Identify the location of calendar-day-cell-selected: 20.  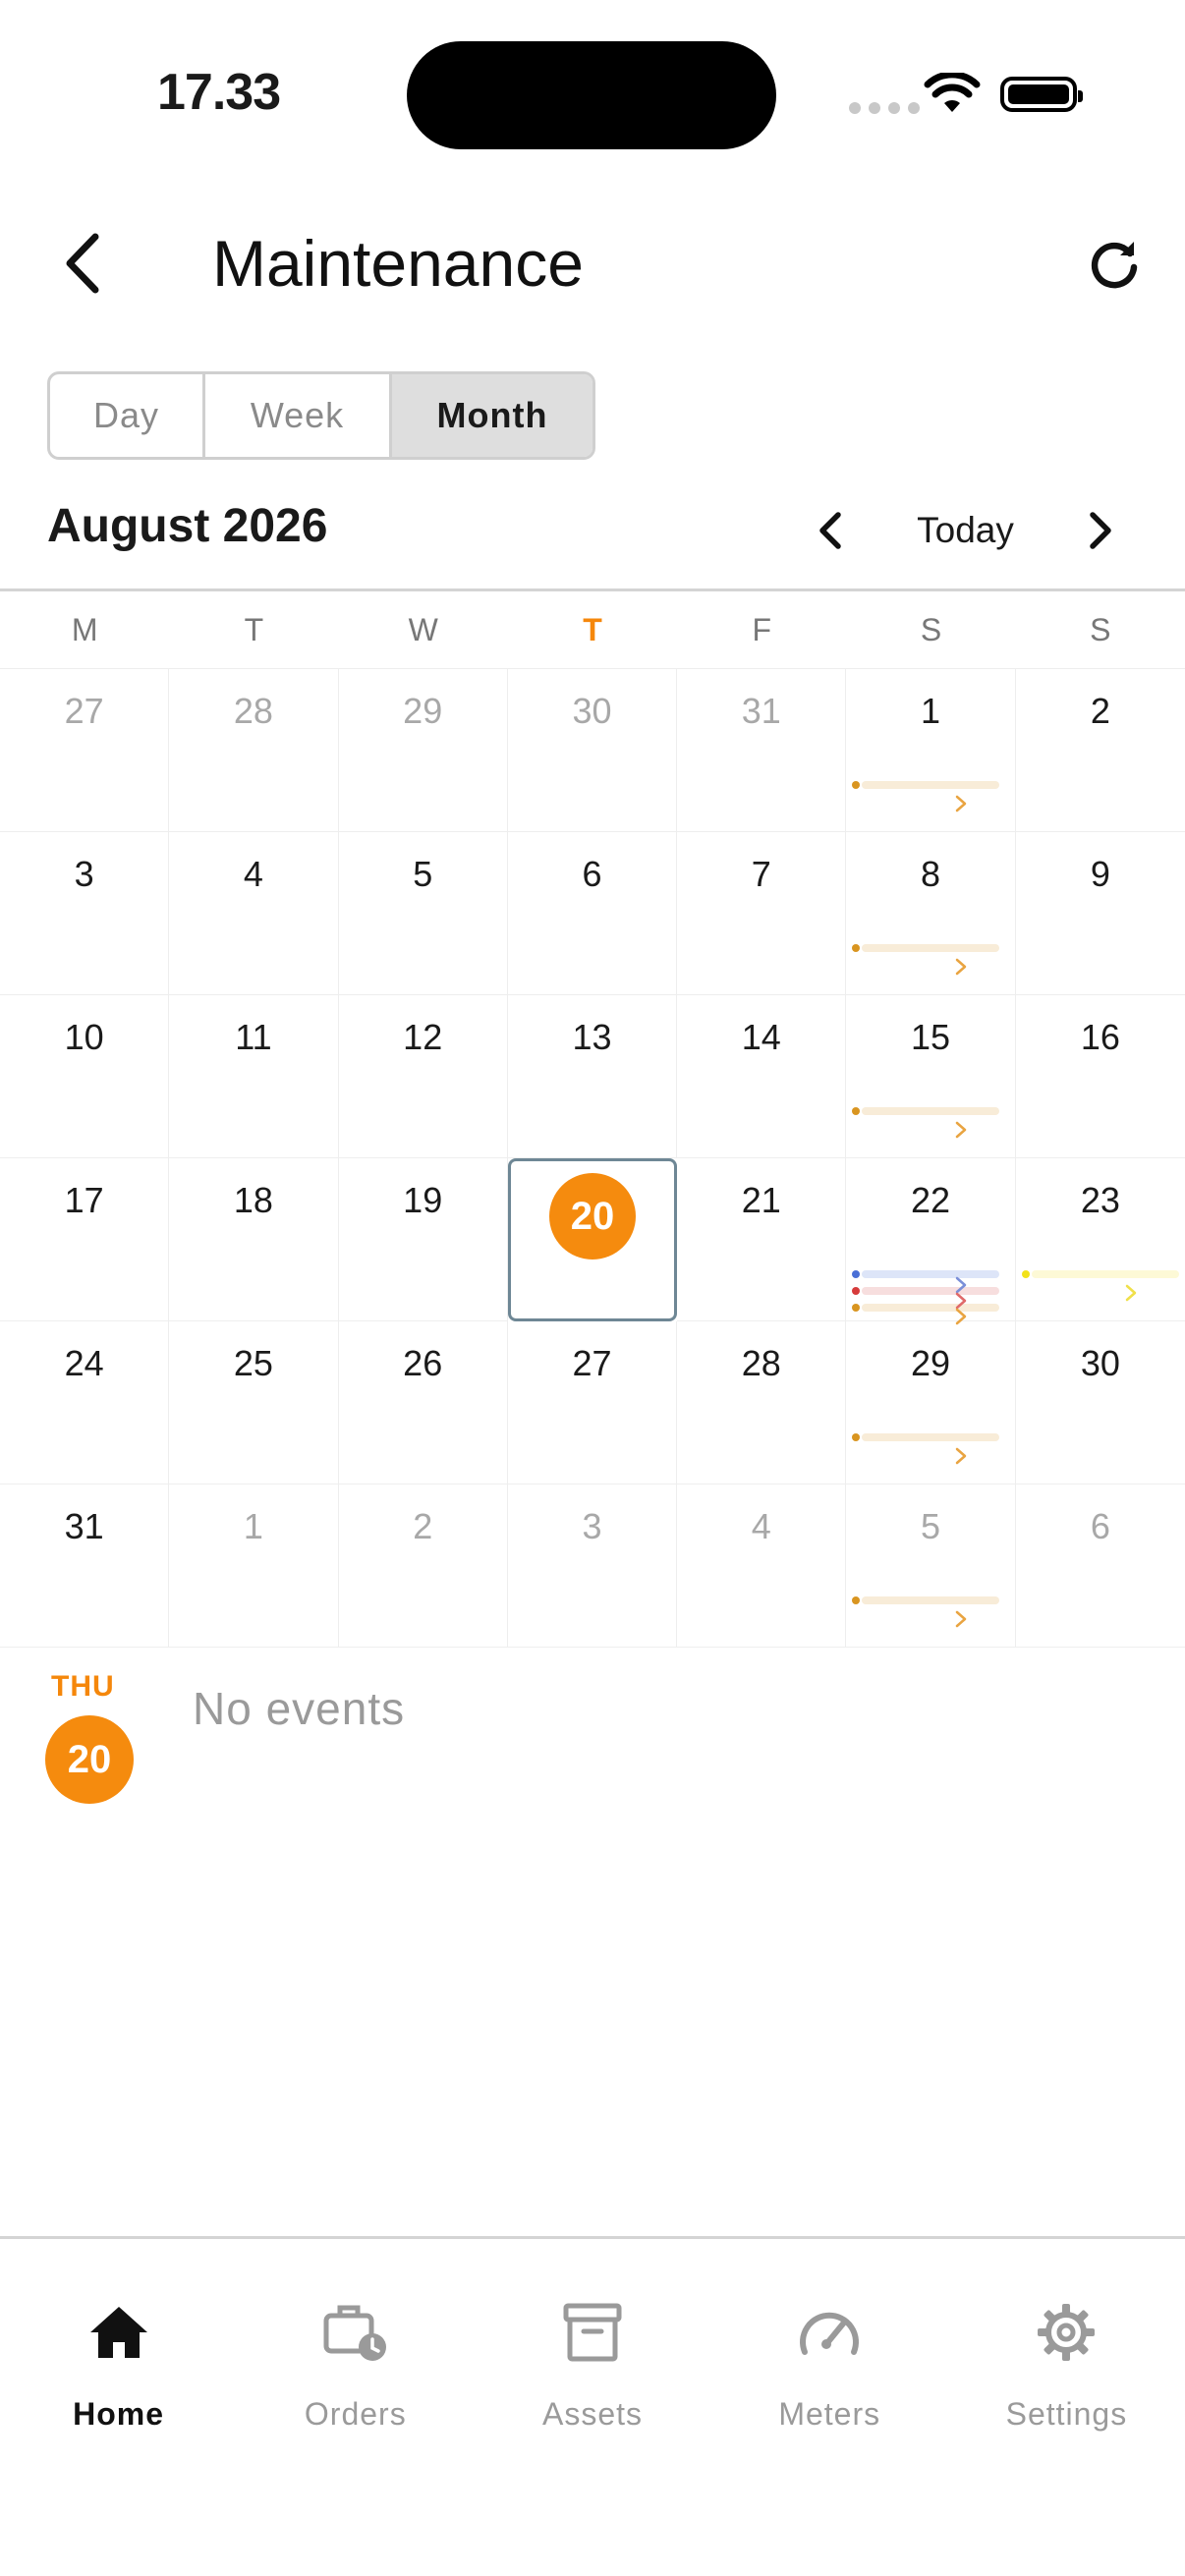
(592, 1239).